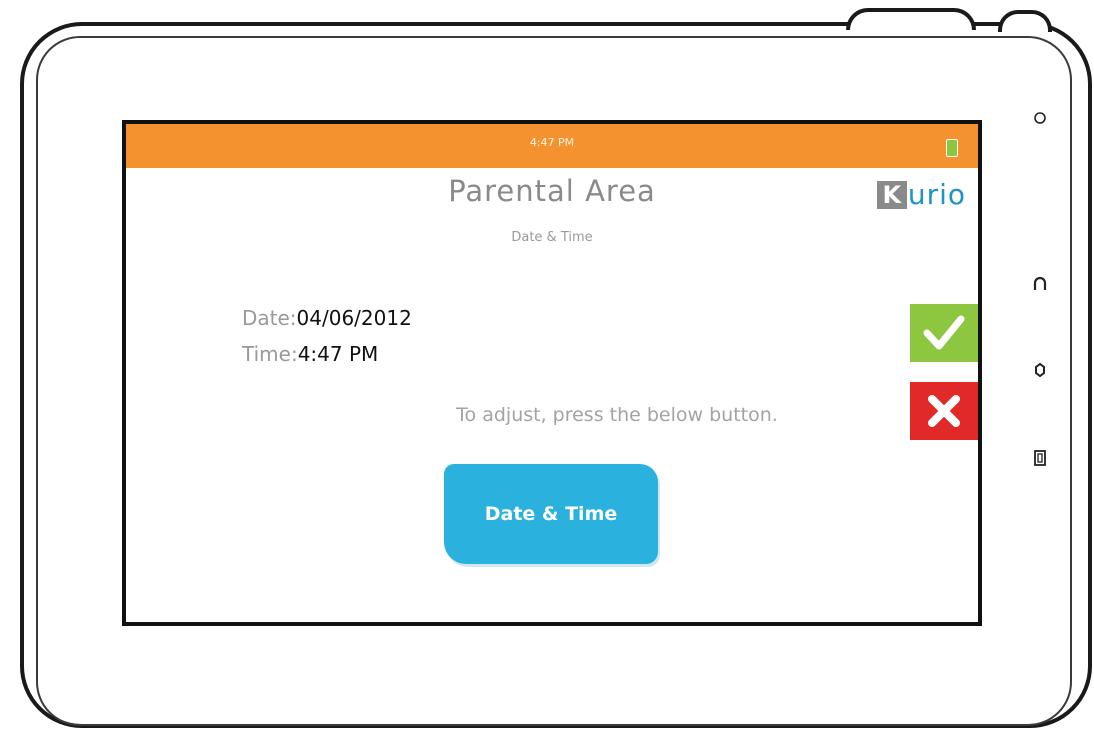 This screenshot has width=1094, height=732. I want to click on checkmark-icon, so click(944, 332).